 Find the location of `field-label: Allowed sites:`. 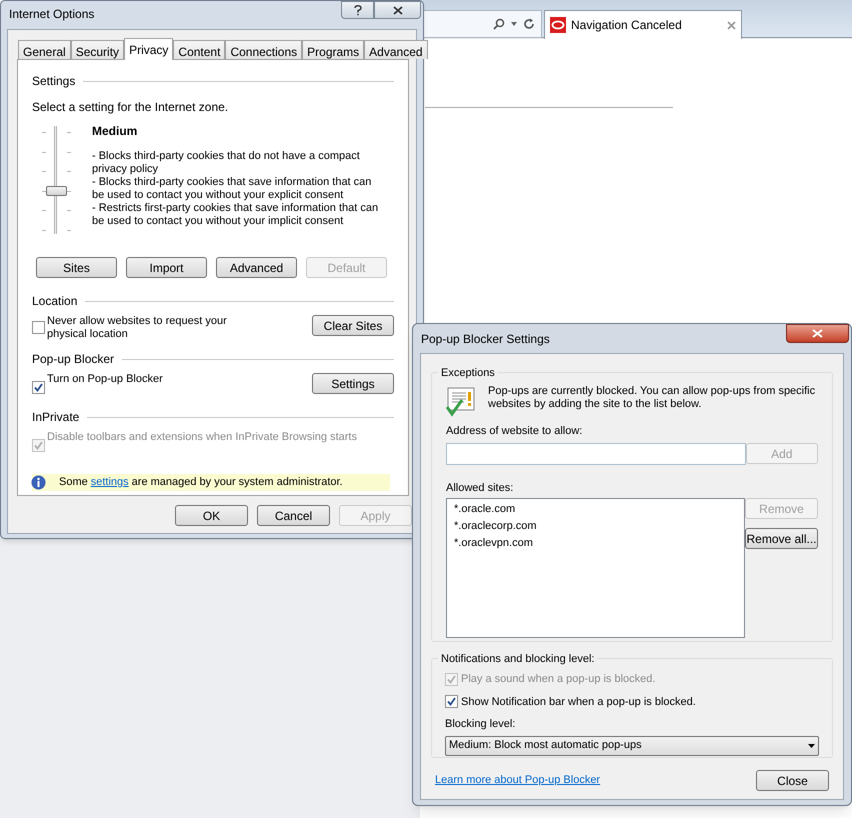

field-label: Allowed sites: is located at coordinates (480, 488).